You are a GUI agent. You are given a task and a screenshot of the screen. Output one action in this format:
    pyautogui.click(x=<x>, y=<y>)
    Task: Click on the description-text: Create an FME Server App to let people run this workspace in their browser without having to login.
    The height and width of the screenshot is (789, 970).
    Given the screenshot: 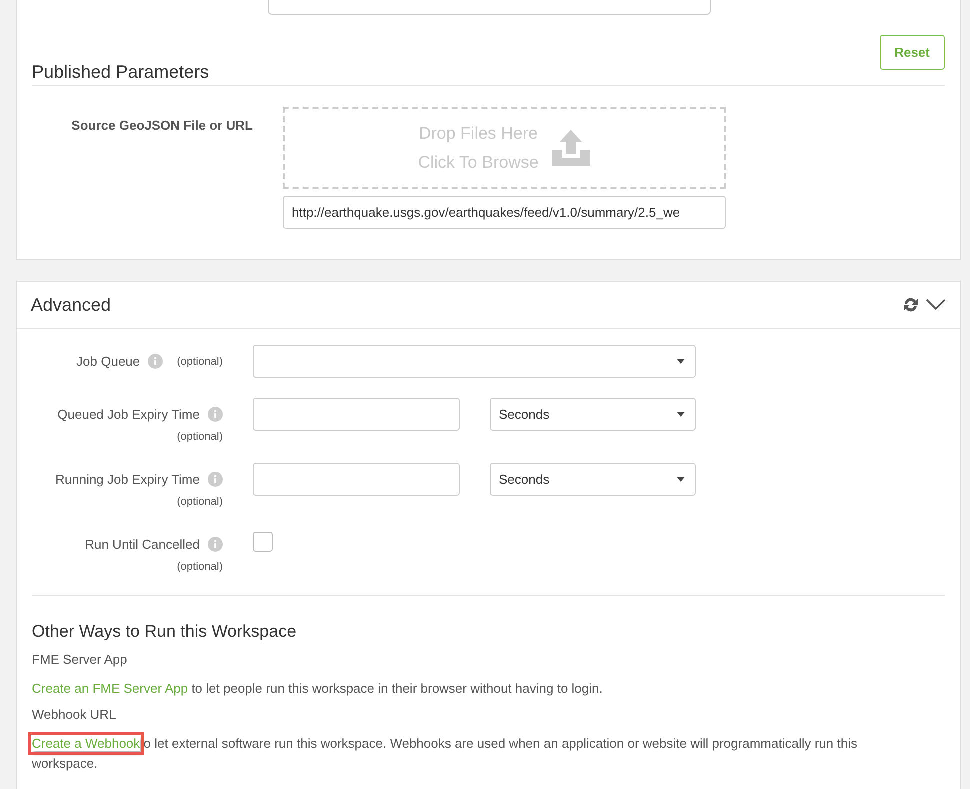 What is the action you would take?
    pyautogui.click(x=318, y=689)
    